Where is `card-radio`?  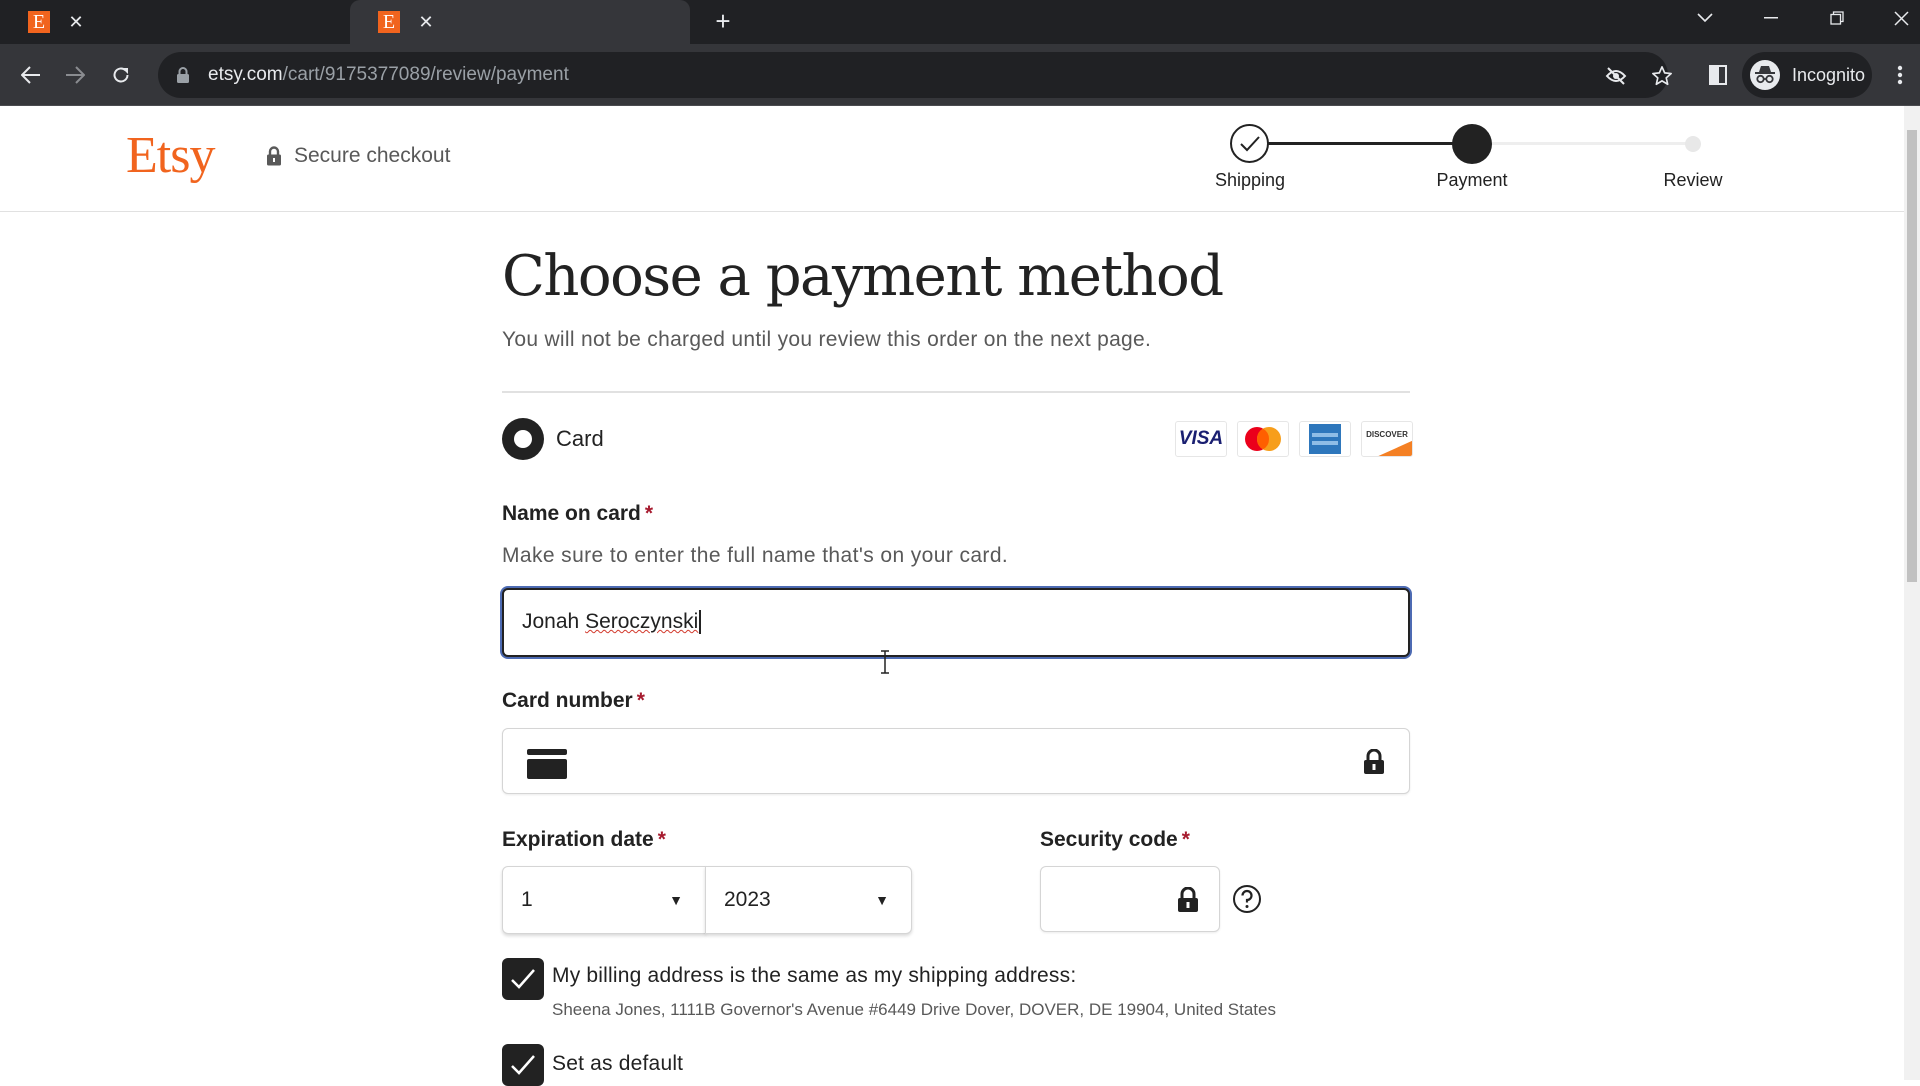 card-radio is located at coordinates (523, 439).